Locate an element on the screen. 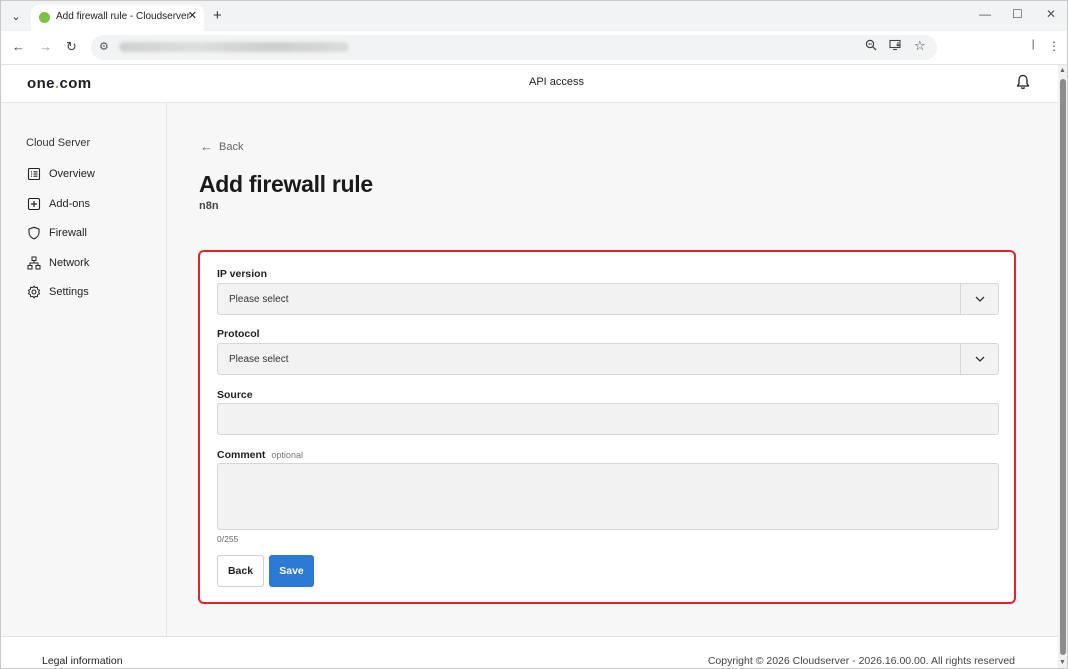 The image size is (1068, 669). sidebar-item-overview: Overview is located at coordinates (61, 174).